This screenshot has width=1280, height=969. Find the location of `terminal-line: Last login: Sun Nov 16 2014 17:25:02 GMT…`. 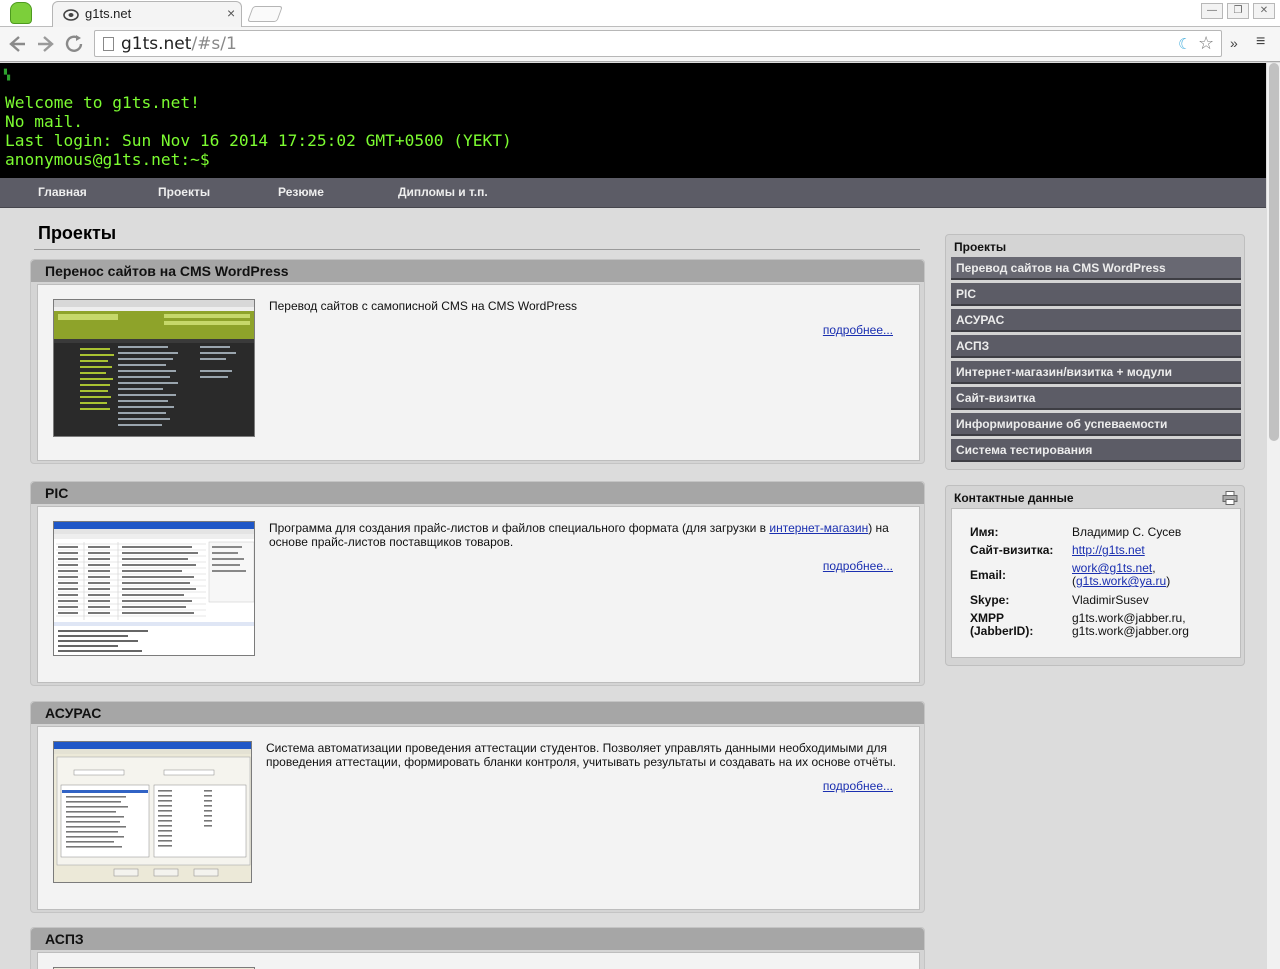

terminal-line: Last login: Sun Nov 16 2014 17:25:02 GMT… is located at coordinates (258, 140).